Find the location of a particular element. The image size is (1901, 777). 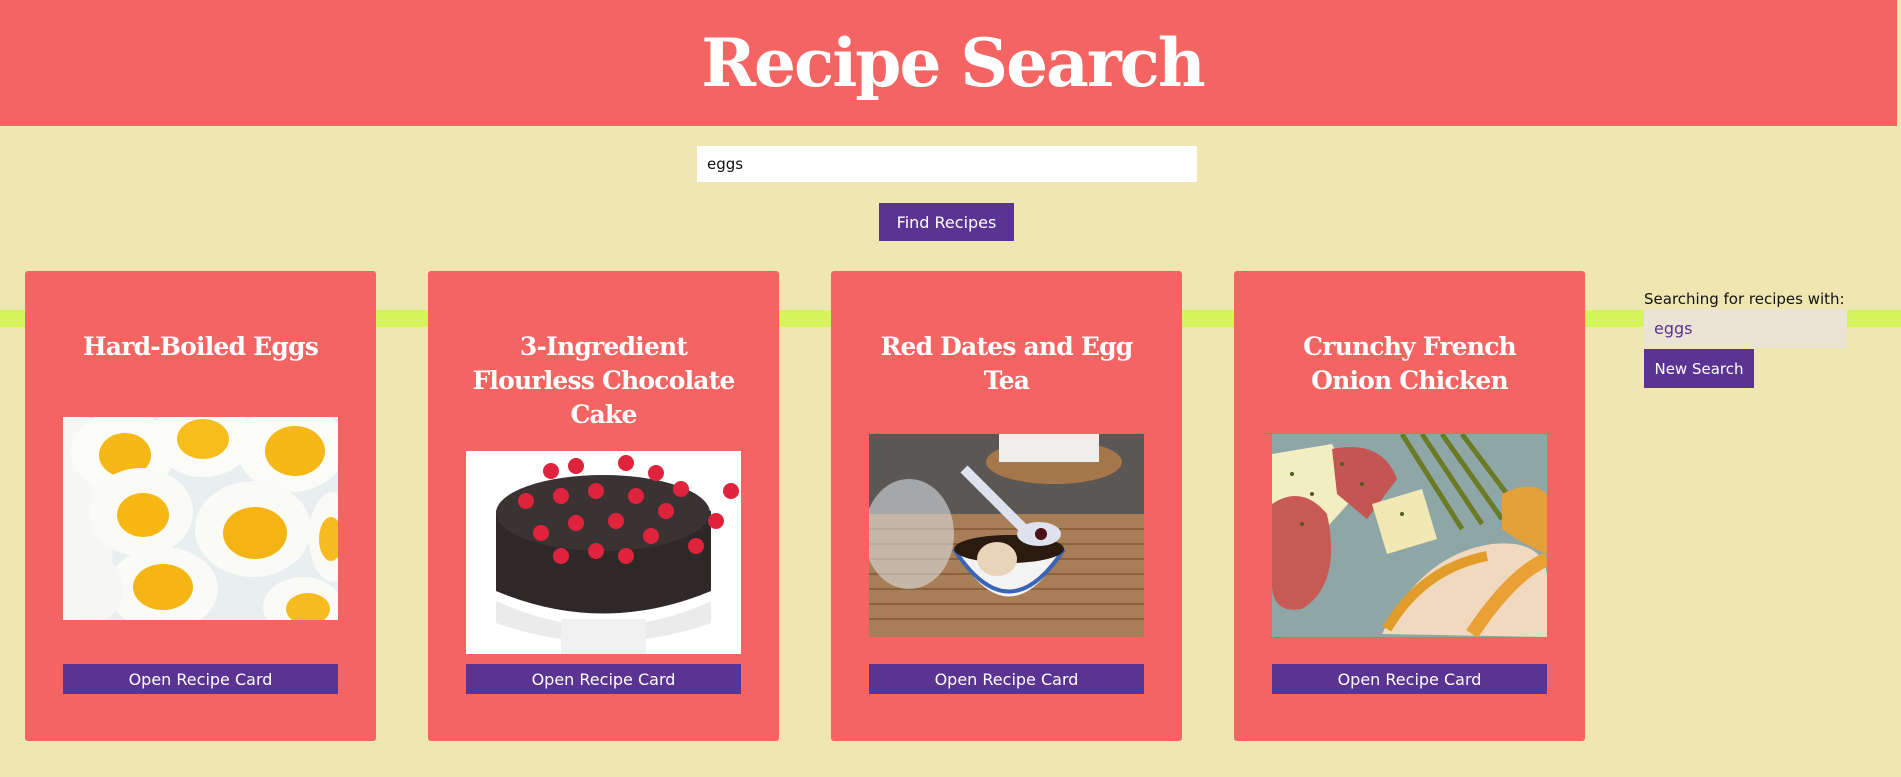

recipe-title: Hard-Boiled Eggs is located at coordinates (200, 346).